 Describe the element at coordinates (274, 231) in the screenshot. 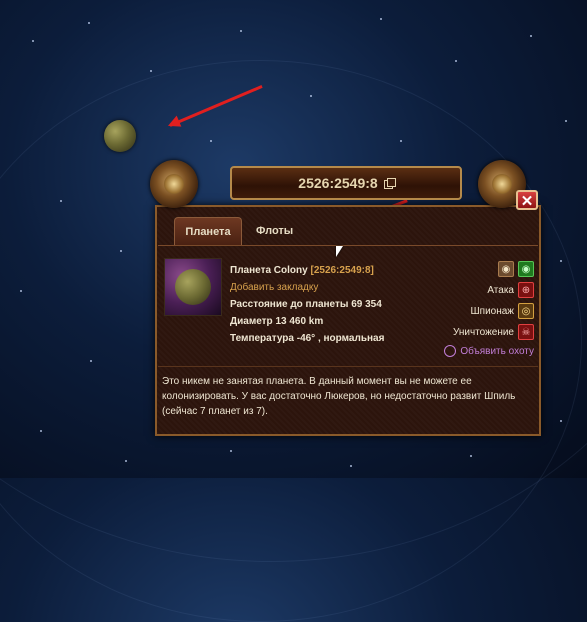

I see `tab-fleets: Флоты` at that location.